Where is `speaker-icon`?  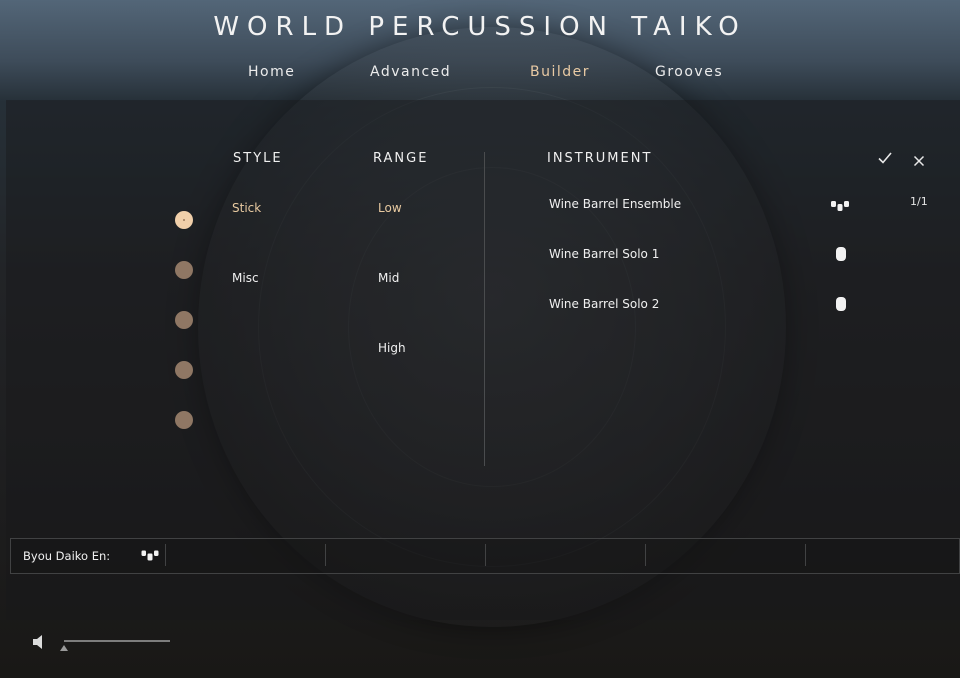
speaker-icon is located at coordinates (39, 642).